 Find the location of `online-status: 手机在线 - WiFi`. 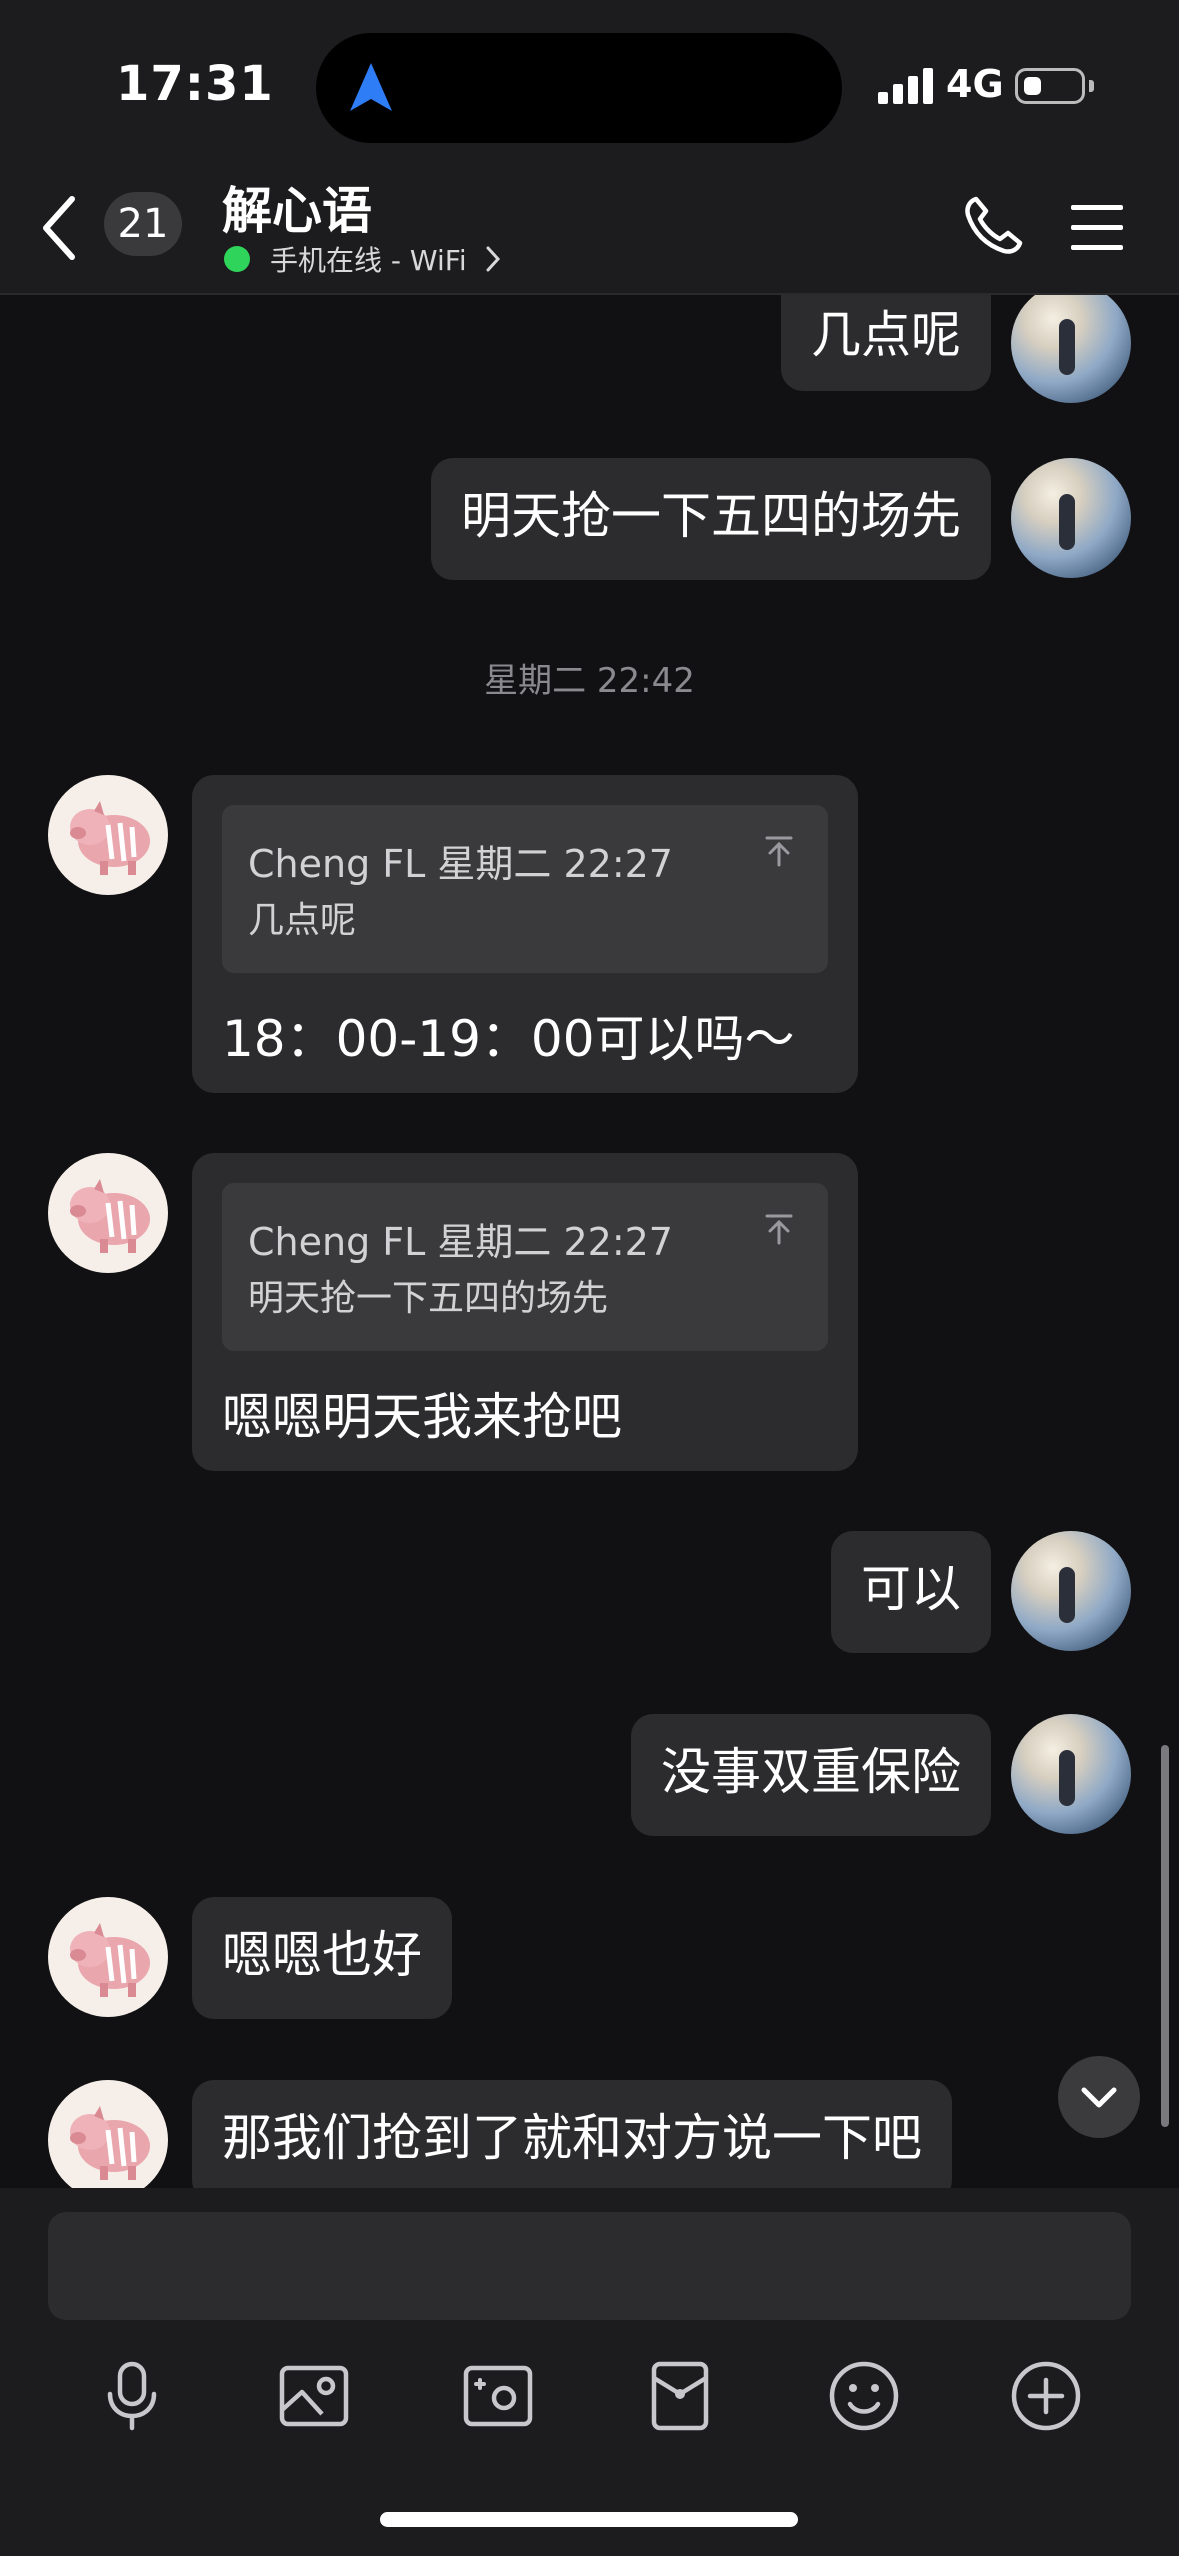

online-status: 手机在线 - WiFi is located at coordinates (362, 259).